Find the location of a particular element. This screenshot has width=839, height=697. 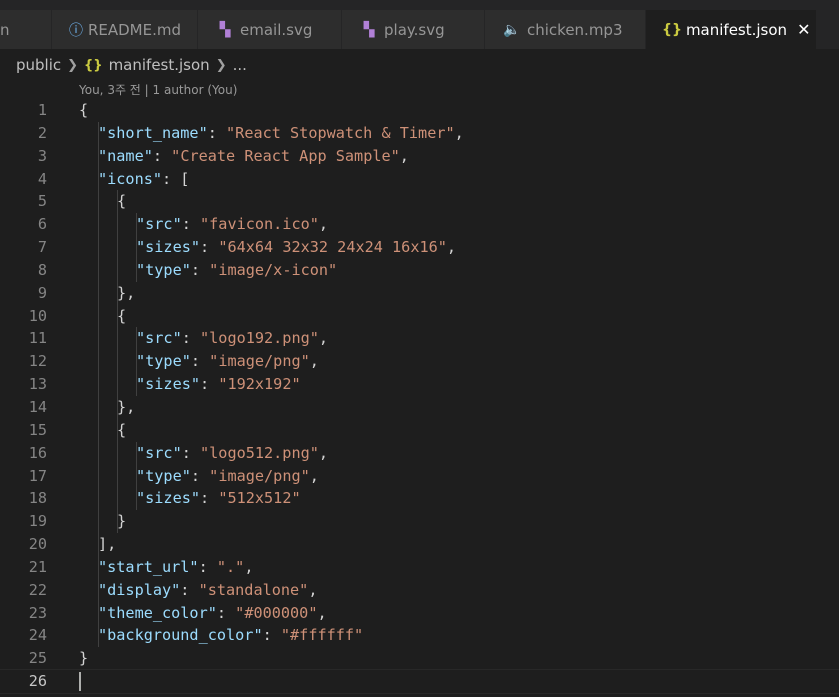

code-line: 21 "start_url": ".", is located at coordinates (419, 567).